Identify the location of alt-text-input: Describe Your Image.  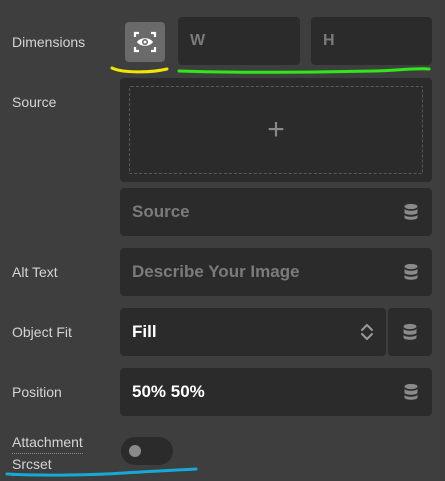
(276, 272).